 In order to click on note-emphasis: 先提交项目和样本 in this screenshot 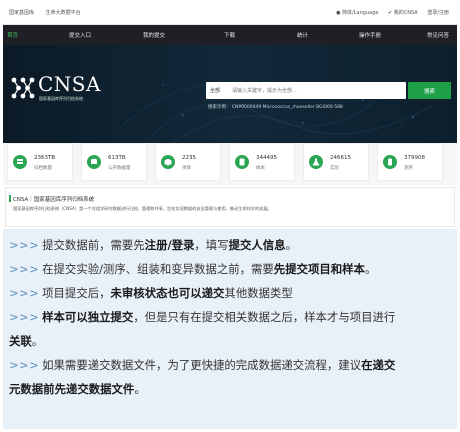, I will do `click(319, 269)`.